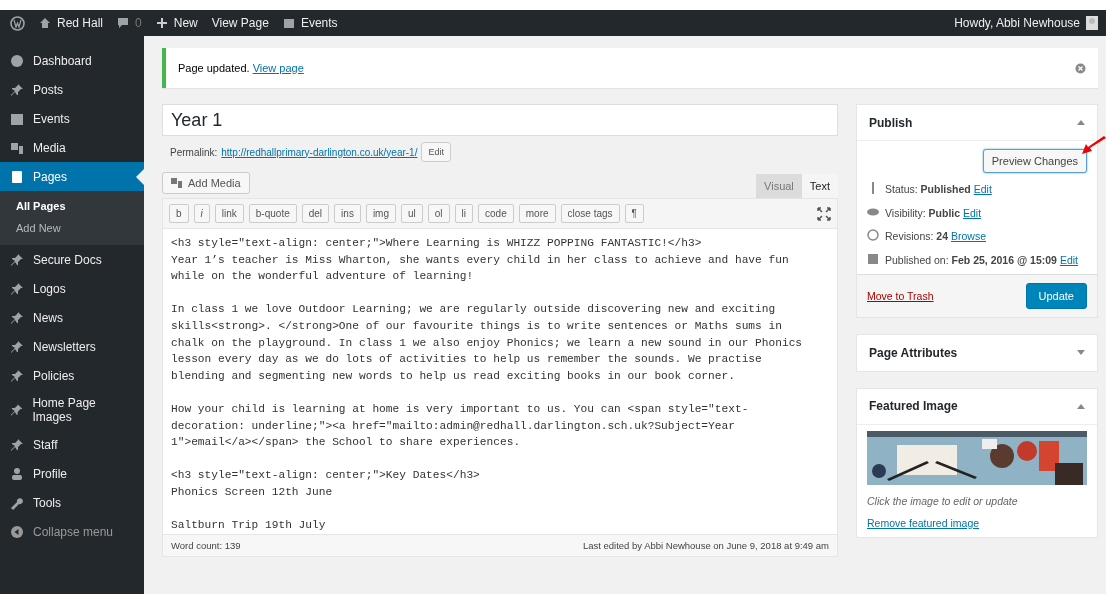 This screenshot has width=1106, height=594. Describe the element at coordinates (474, 310) in the screenshot. I see `code-line: In class 1 we love Outdoor Learning; we are regularly outside discovering new and exciting` at that location.